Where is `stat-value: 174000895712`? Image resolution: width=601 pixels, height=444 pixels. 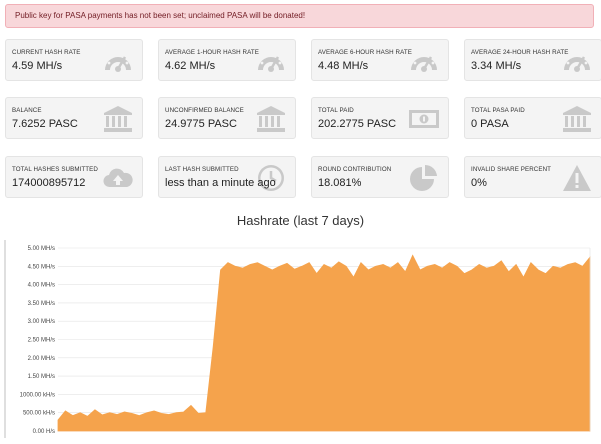 stat-value: 174000895712 is located at coordinates (49, 183).